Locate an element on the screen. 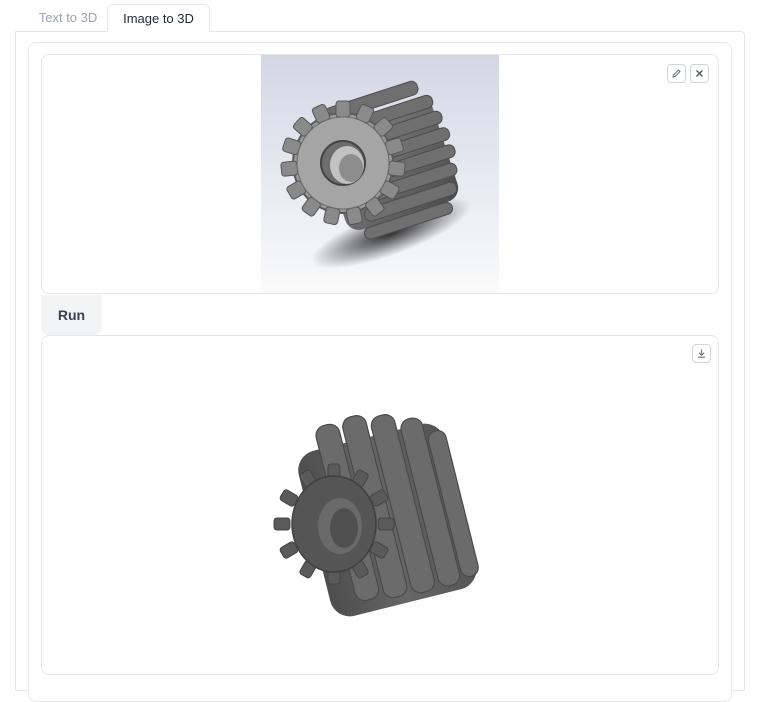 This screenshot has height=702, width=761. model-3d-viewer is located at coordinates (382, 511).